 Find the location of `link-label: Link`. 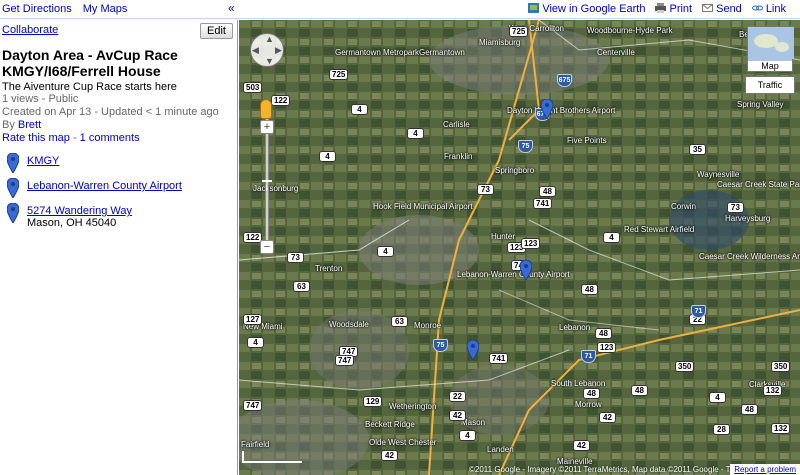

link-label: Link is located at coordinates (775, 9).